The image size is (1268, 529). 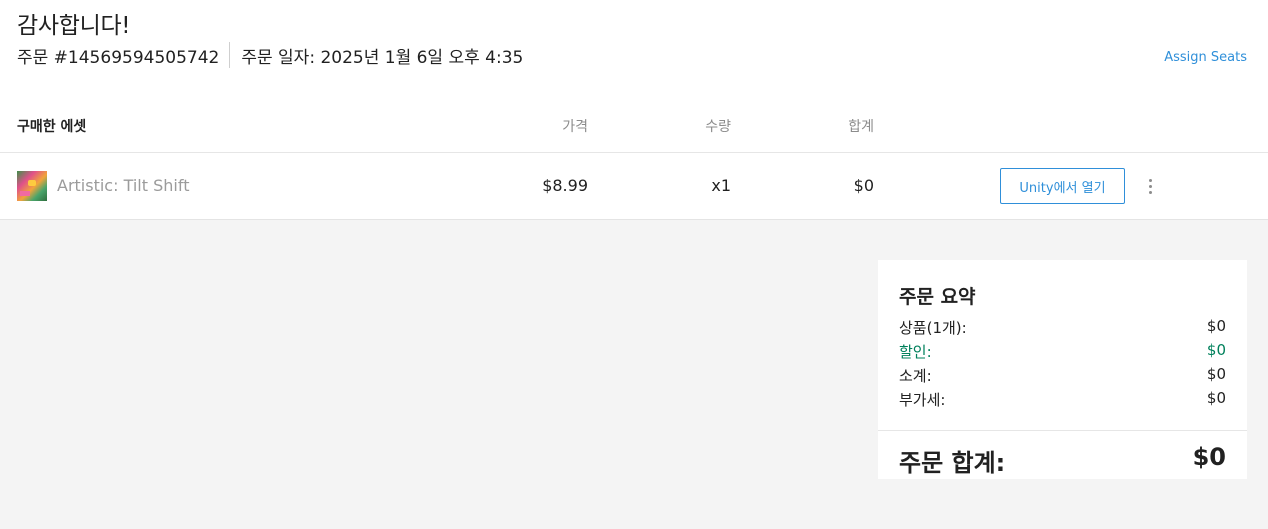 I want to click on summary-subtotal-value: $0, so click(x=1216, y=374).